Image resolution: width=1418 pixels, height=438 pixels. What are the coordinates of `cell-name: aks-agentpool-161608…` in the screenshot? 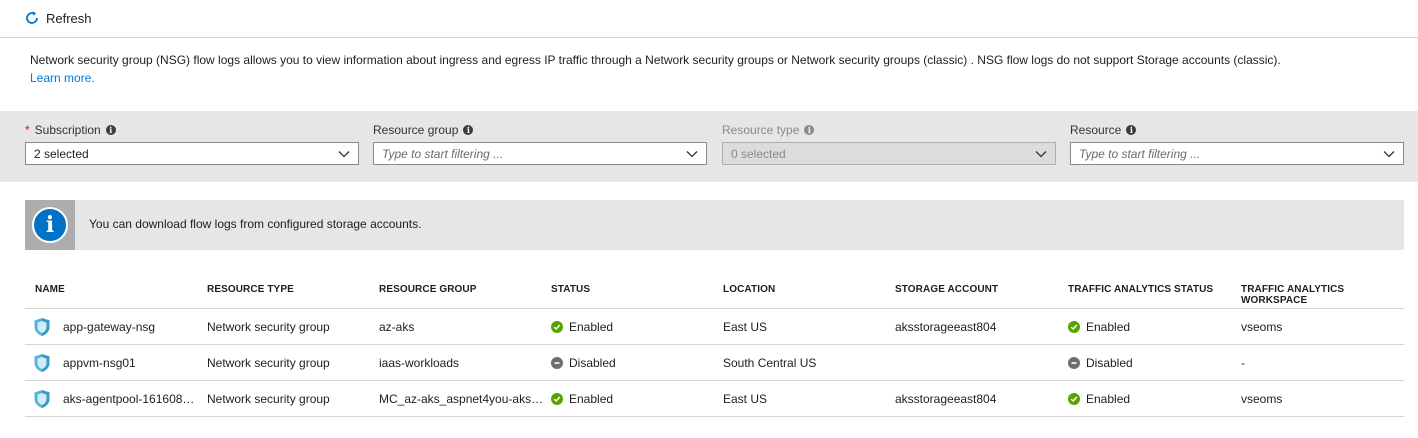 It's located at (133, 399).